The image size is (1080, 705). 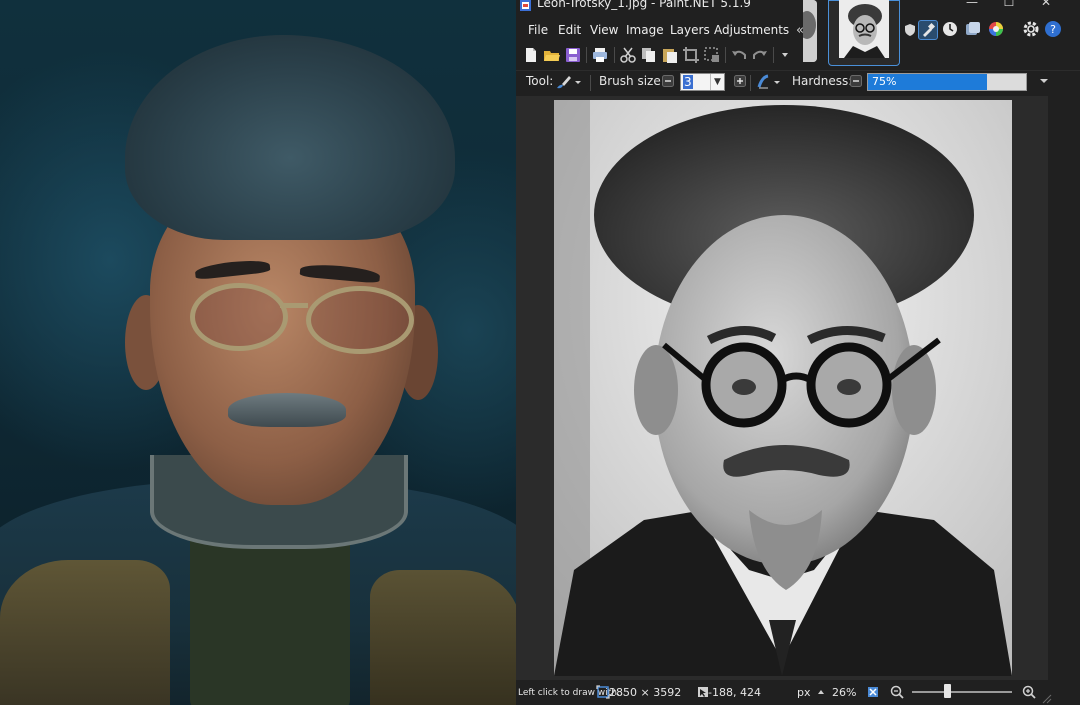 I want to click on window-title: Leon-Trotsky_1.jpg - Paint.NET 5.1.9, so click(x=644, y=5).